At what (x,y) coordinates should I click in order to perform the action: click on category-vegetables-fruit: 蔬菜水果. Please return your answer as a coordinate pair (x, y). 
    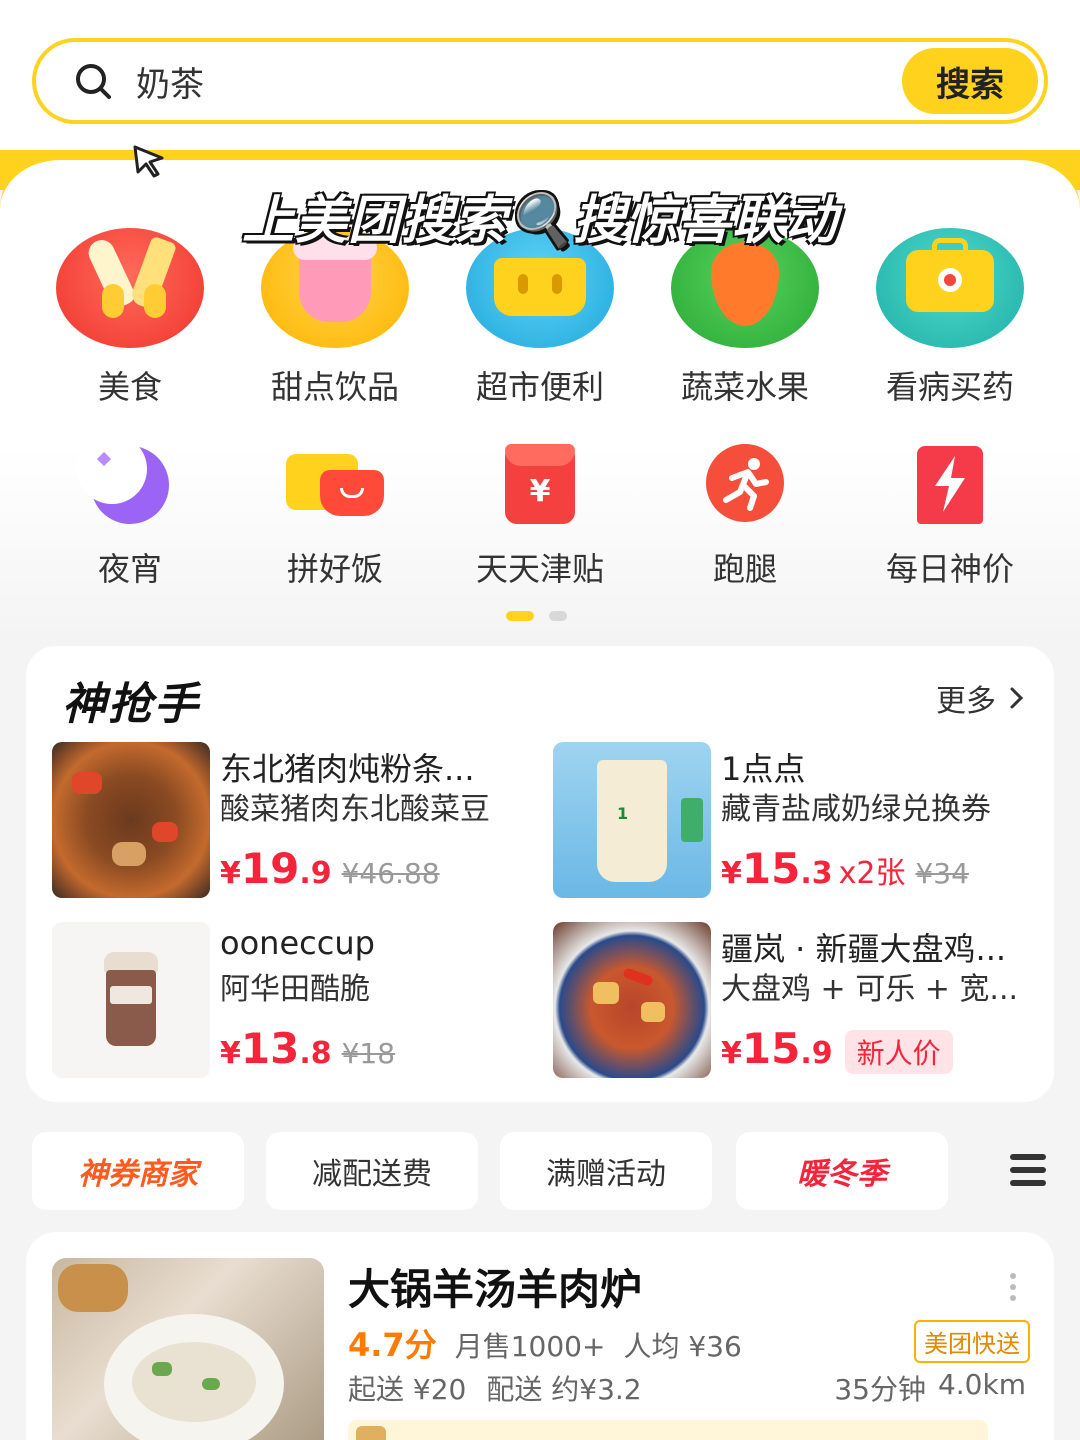
    Looking at the image, I should click on (745, 318).